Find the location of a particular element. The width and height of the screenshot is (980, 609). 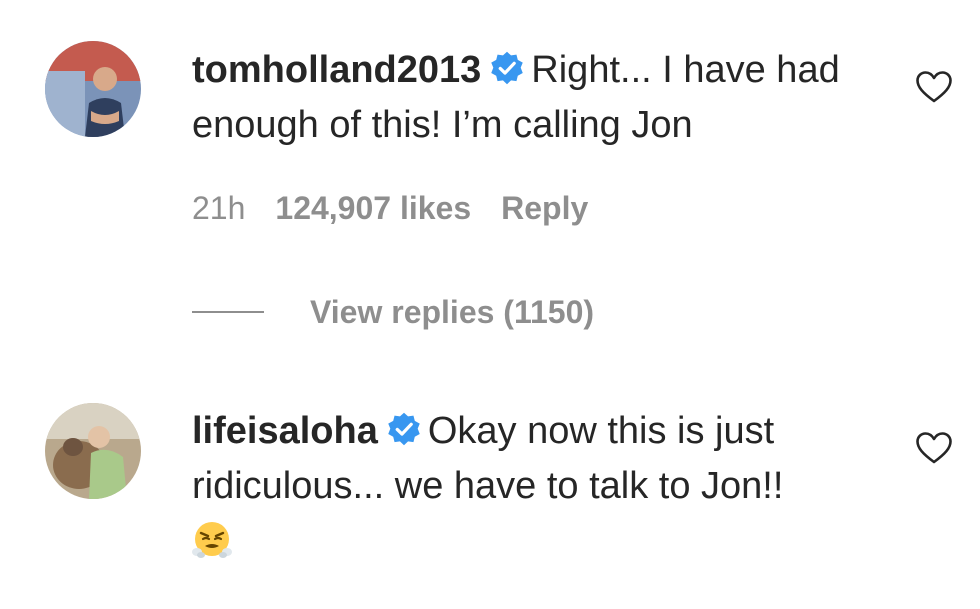

view-replies-button: View replies (1150) is located at coordinates (452, 312).